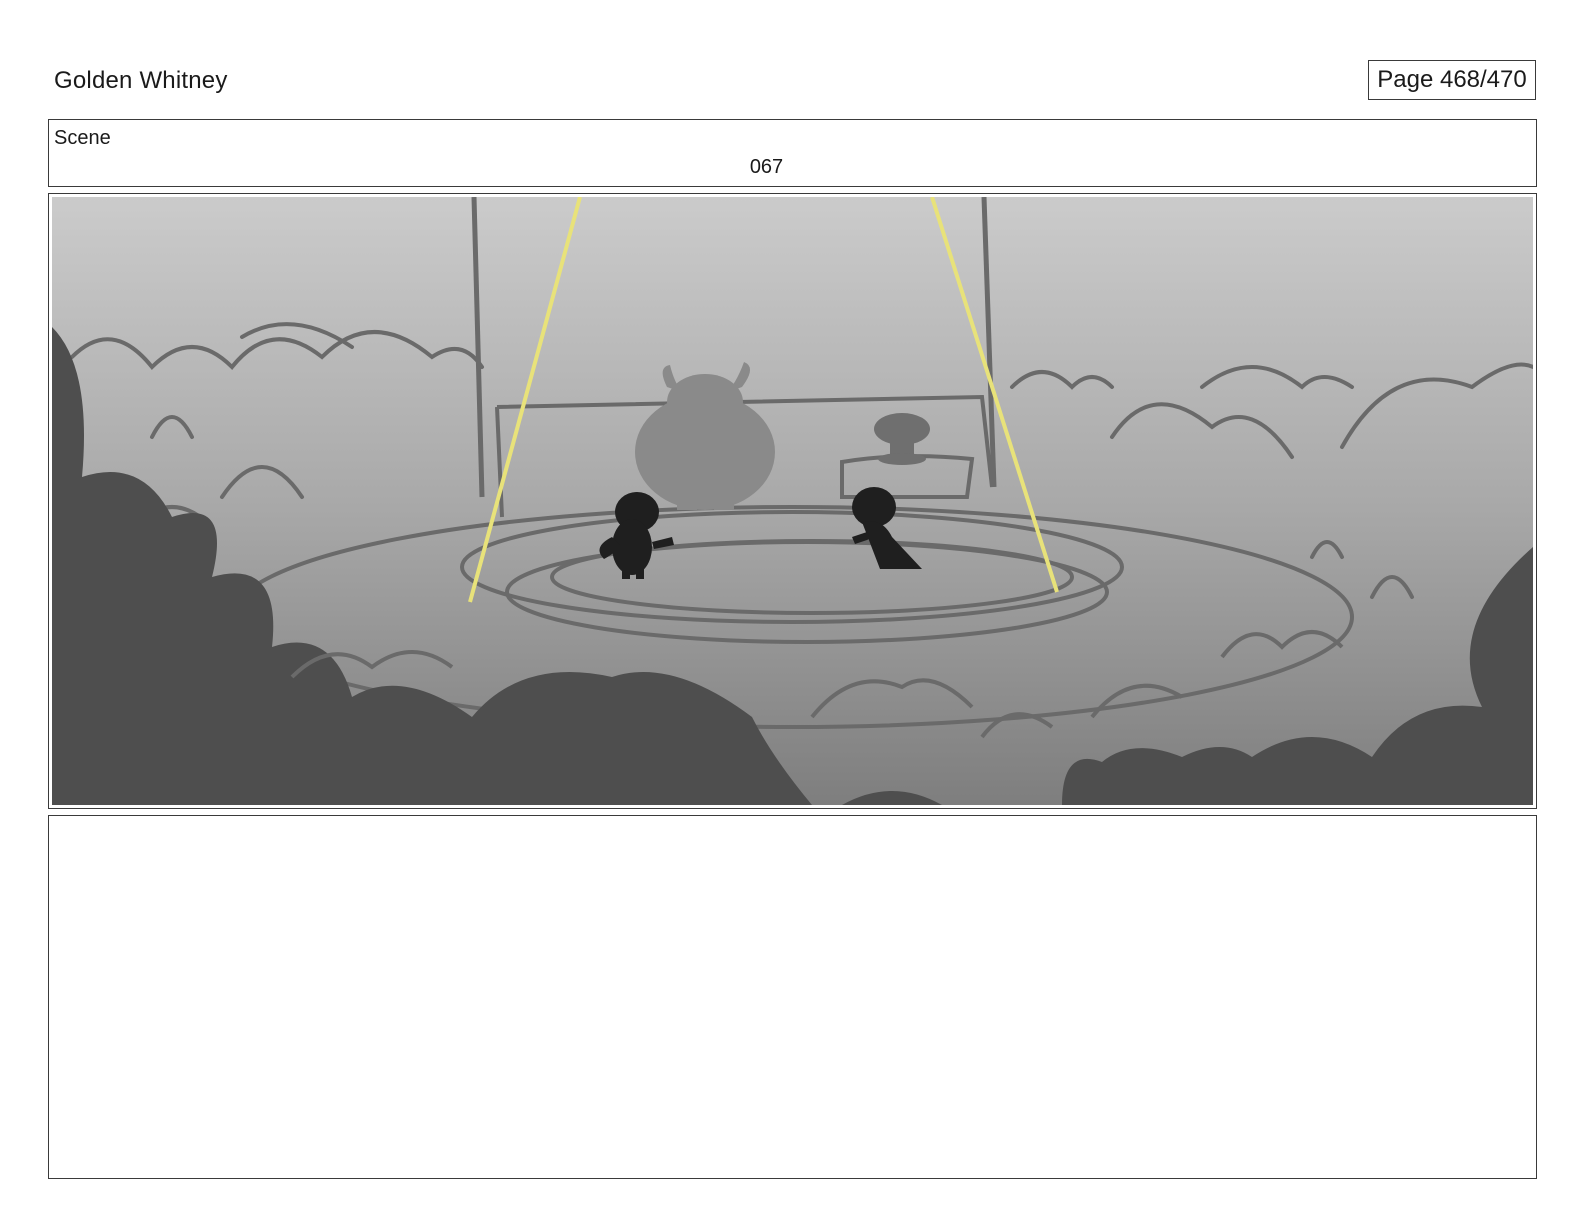 This screenshot has width=1584, height=1224. What do you see at coordinates (766, 167) in the screenshot?
I see `scene-number: 067` at bounding box center [766, 167].